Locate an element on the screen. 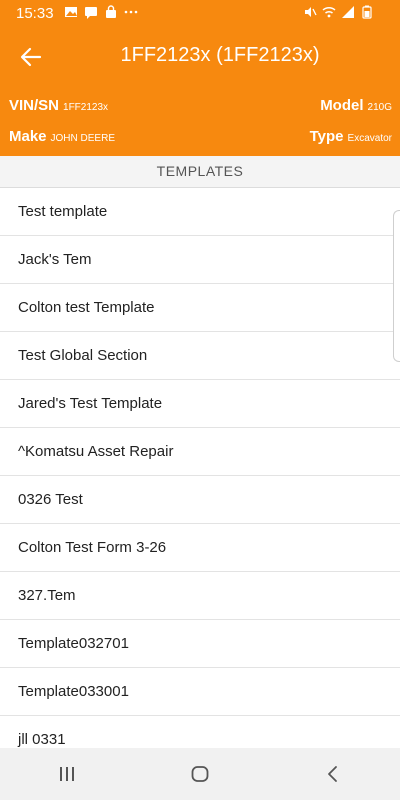 The image size is (400, 800). system-nav-bar is located at coordinates (200, 774).